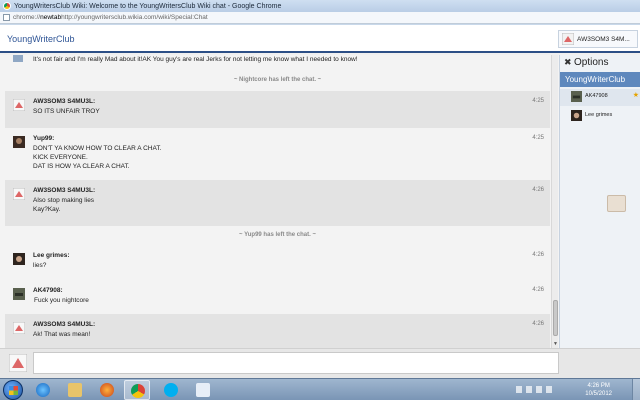 The height and width of the screenshot is (400, 640). What do you see at coordinates (598, 386) in the screenshot?
I see `clock-time: 4:26 PM` at bounding box center [598, 386].